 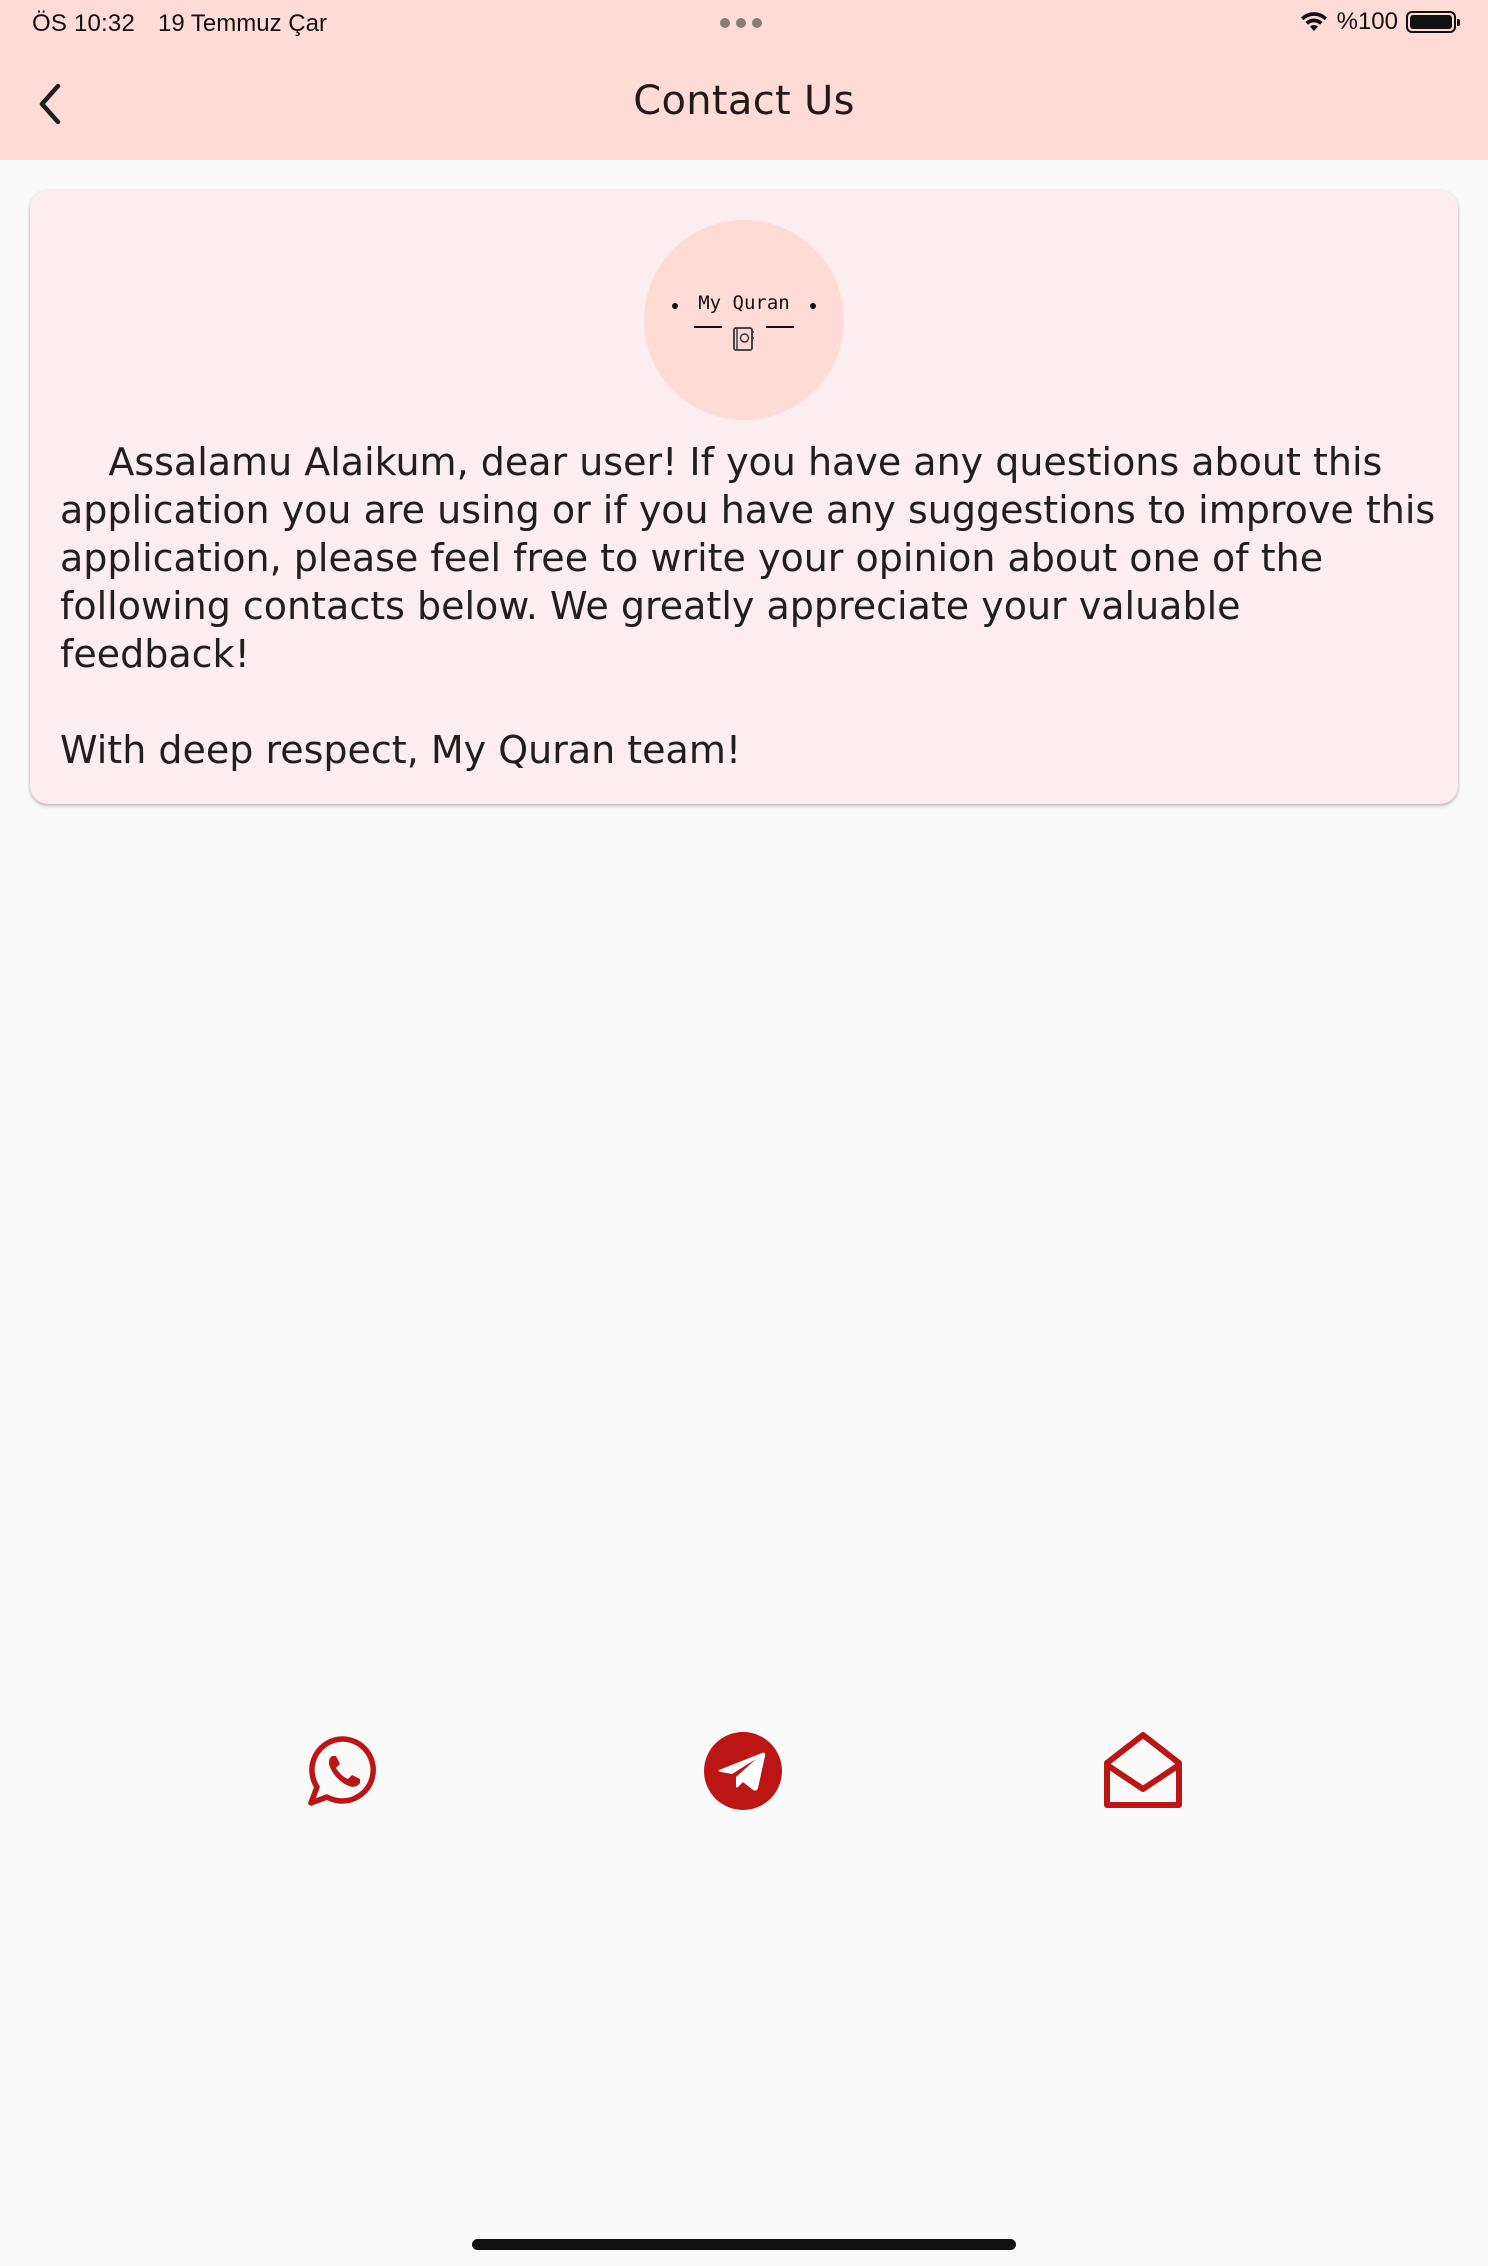 I want to click on telegram-button, so click(x=743, y=1771).